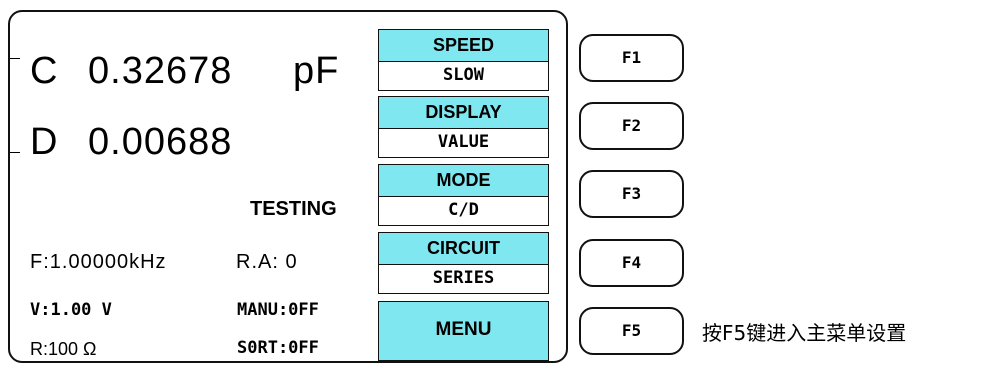 This screenshot has width=998, height=371. Describe the element at coordinates (463, 331) in the screenshot. I see `menu-button: MENU` at that location.